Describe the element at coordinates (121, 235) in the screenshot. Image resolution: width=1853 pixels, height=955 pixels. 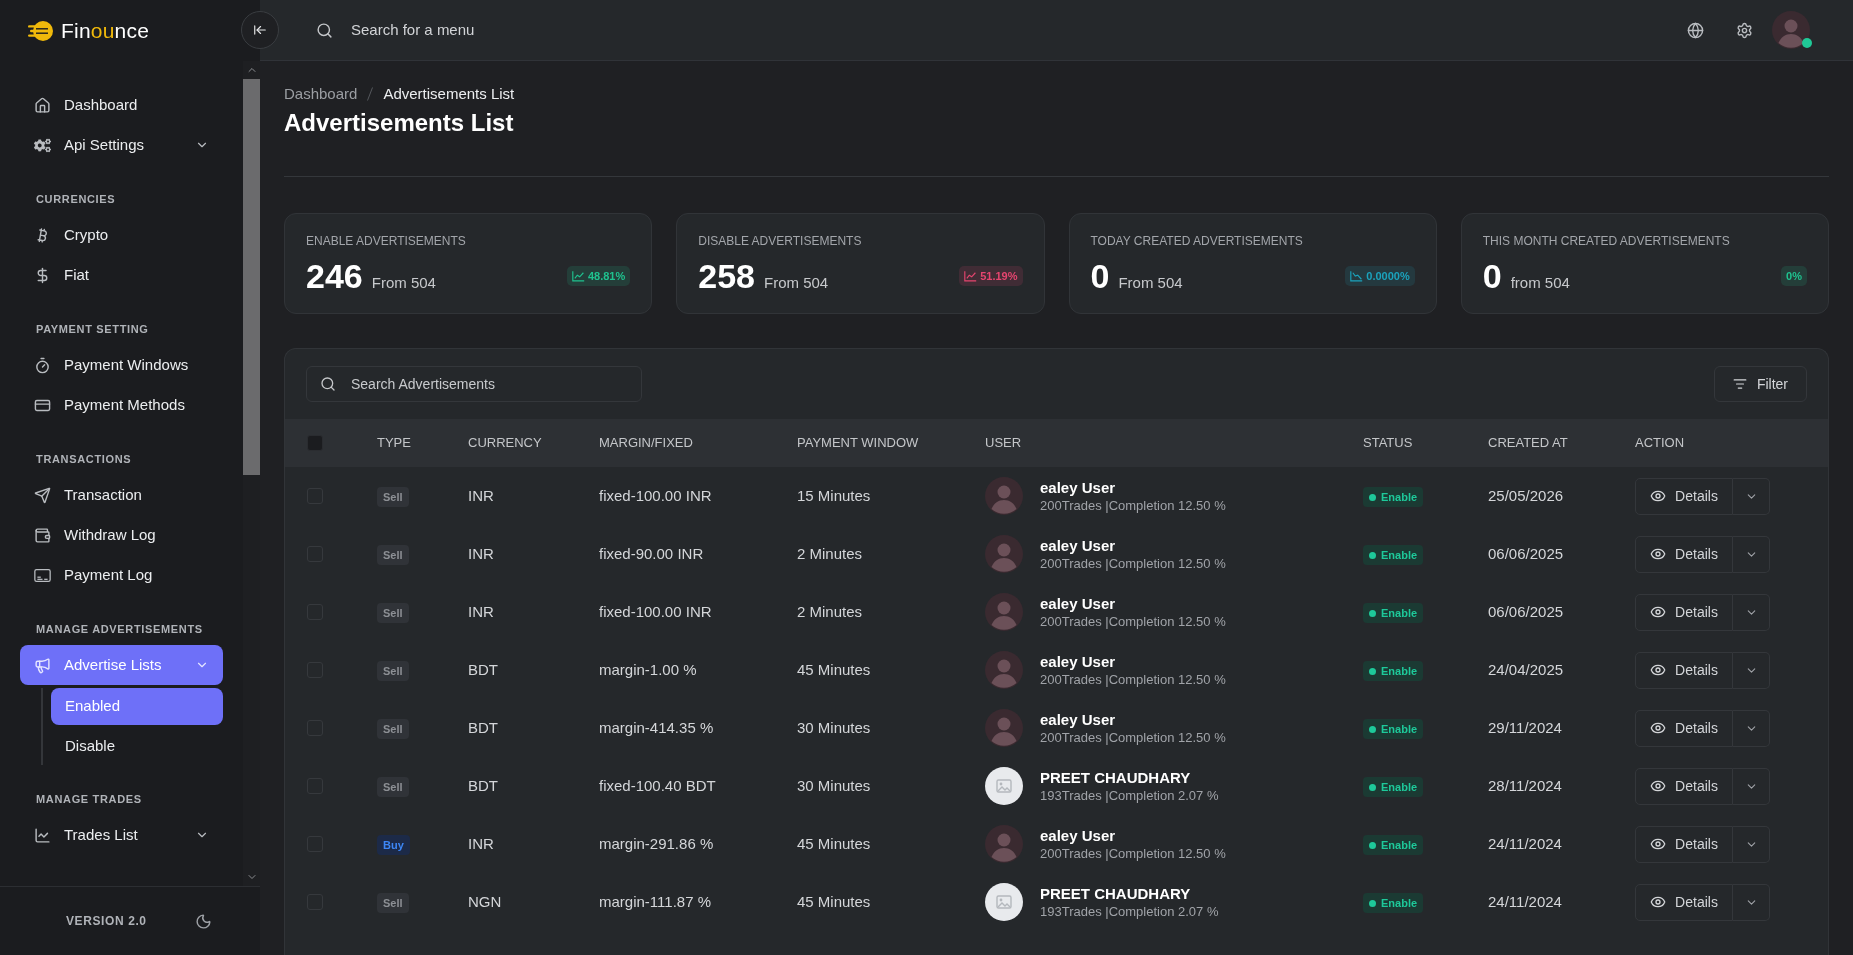
I see `sidebar-item: Crypto` at that location.